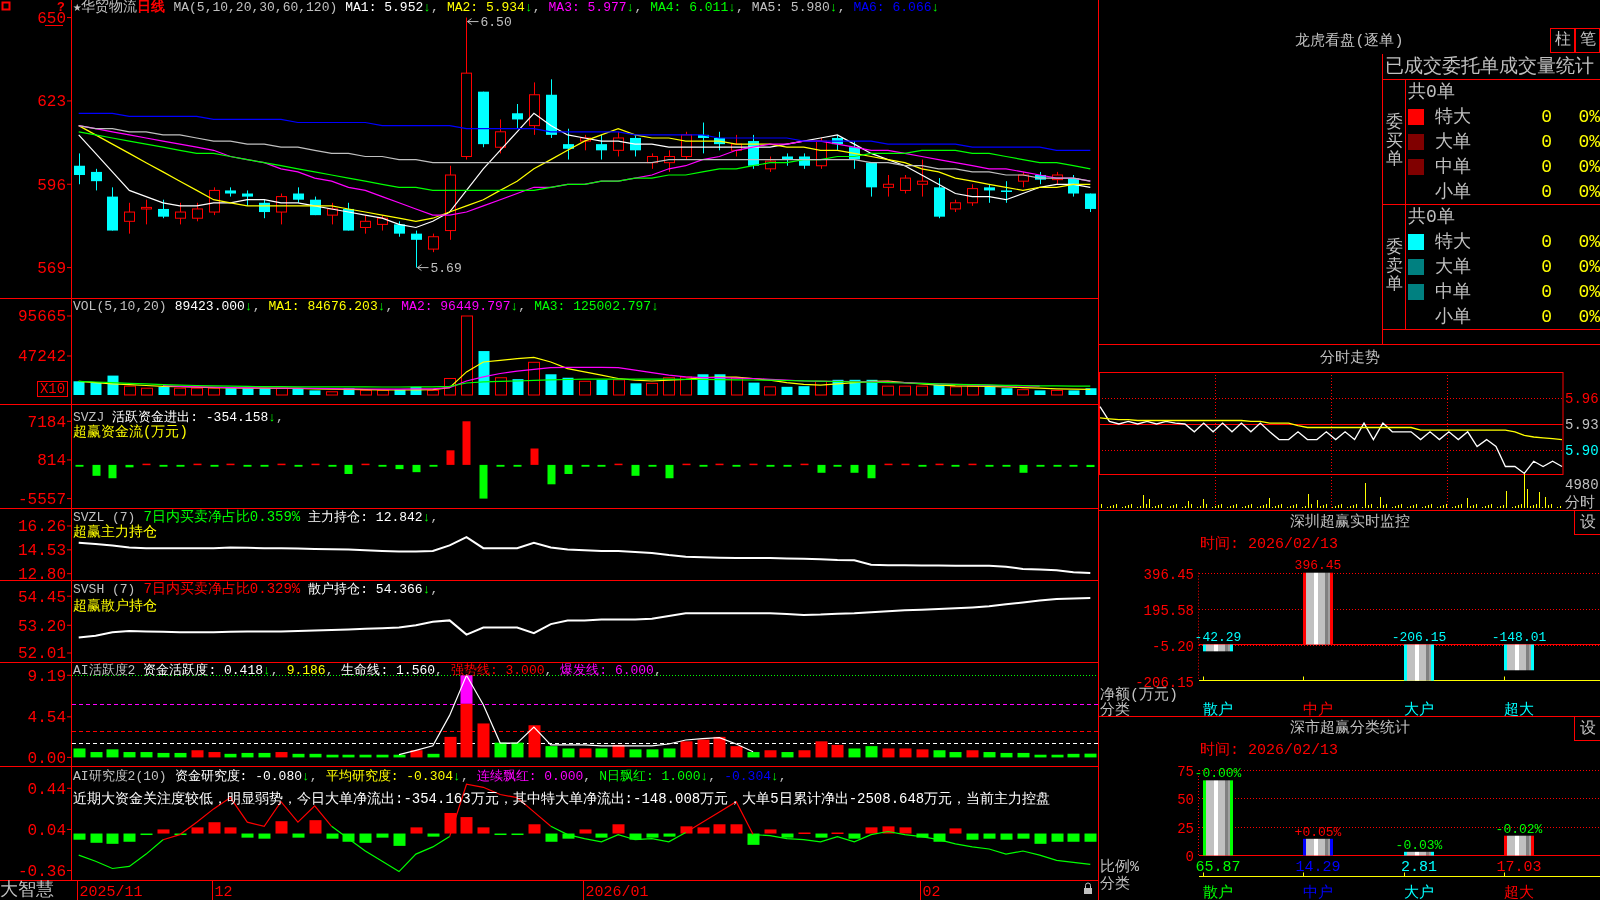 The image size is (1600, 900). Describe the element at coordinates (1562, 40) in the screenshot. I see `view-toggle-button: 柱` at that location.